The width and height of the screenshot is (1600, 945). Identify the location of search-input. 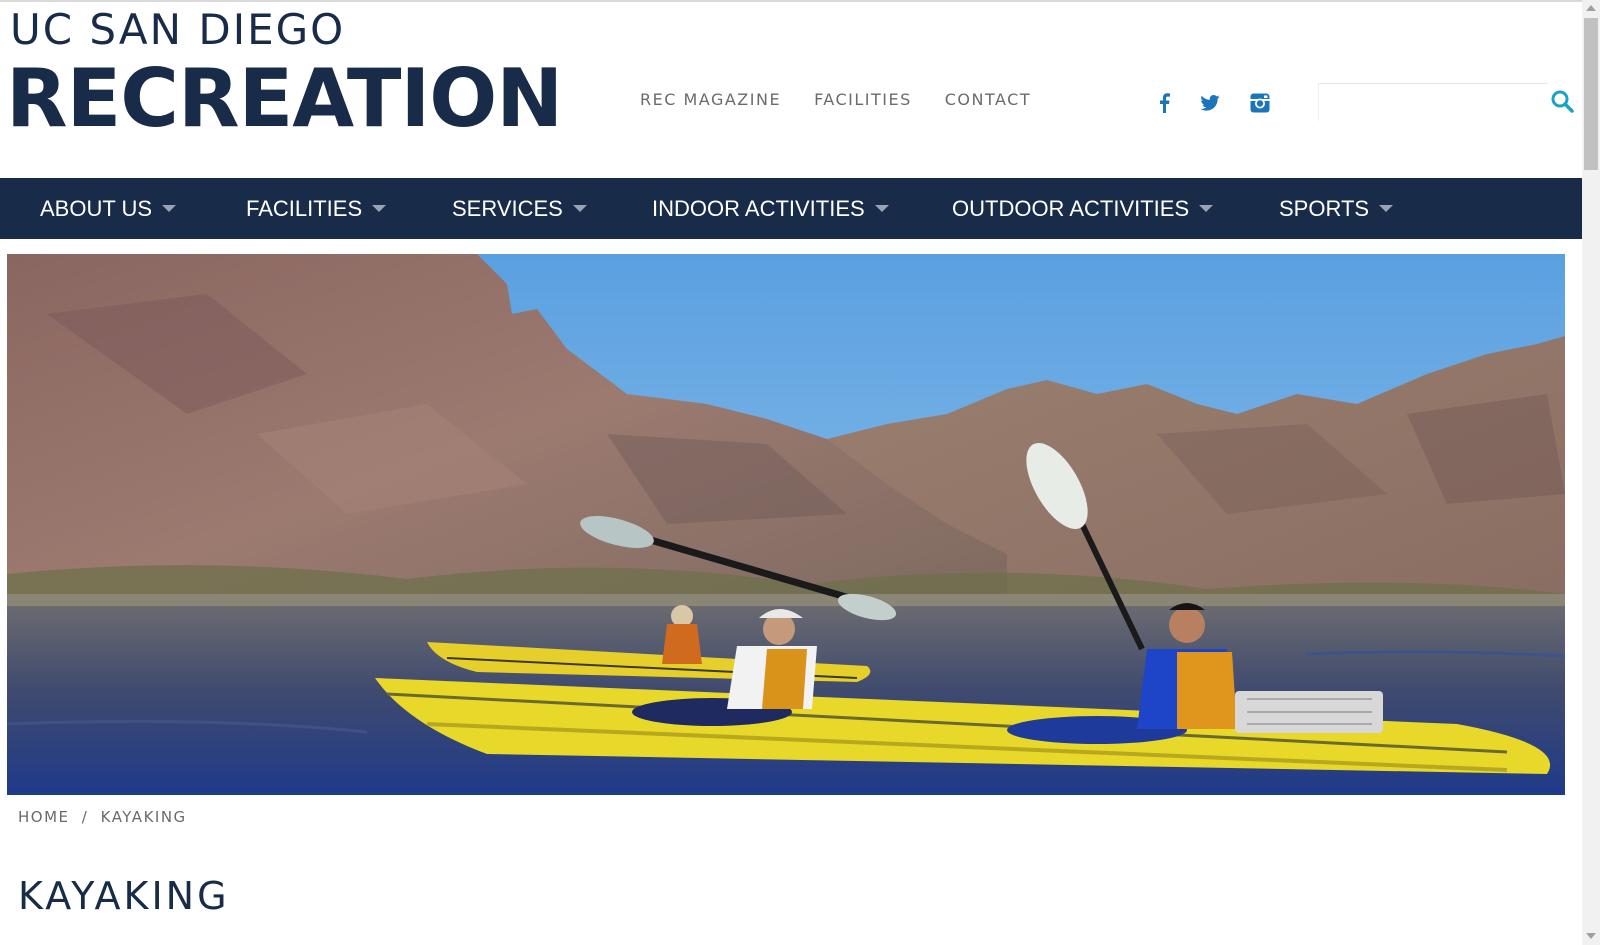
(1433, 102).